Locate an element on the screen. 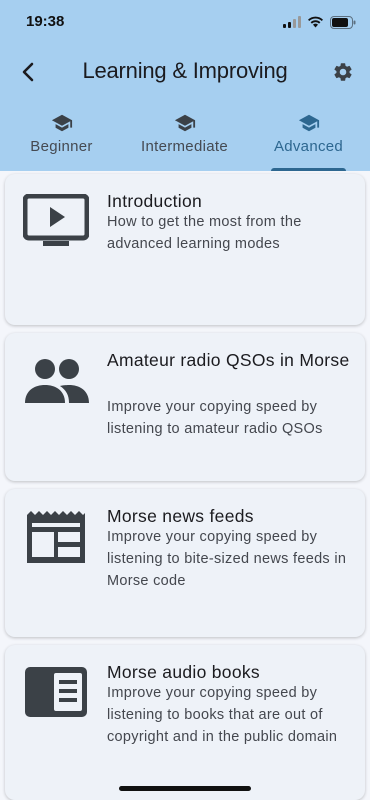 This screenshot has width=370, height=800. status-bar: 19:38 is located at coordinates (185, 22).